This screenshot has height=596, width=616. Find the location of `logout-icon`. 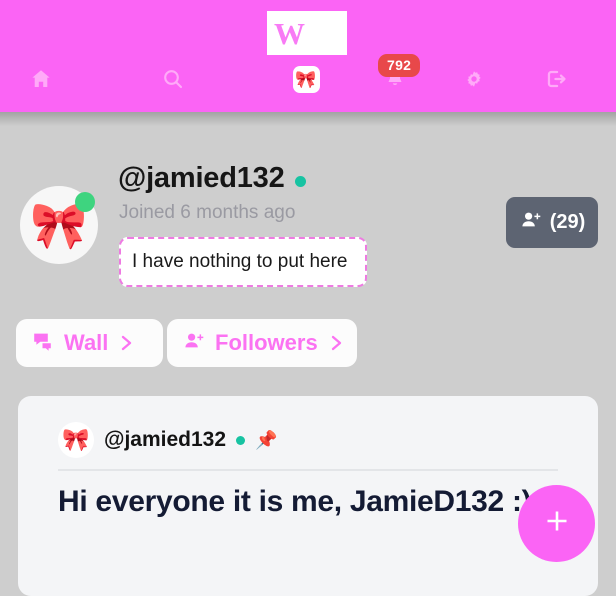

logout-icon is located at coordinates (556, 79).